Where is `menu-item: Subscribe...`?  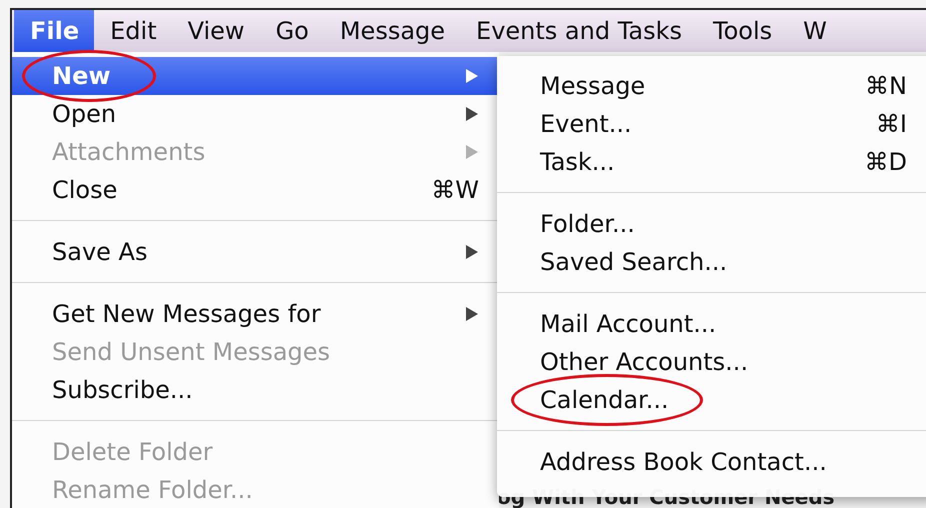 menu-item: Subscribe... is located at coordinates (255, 390).